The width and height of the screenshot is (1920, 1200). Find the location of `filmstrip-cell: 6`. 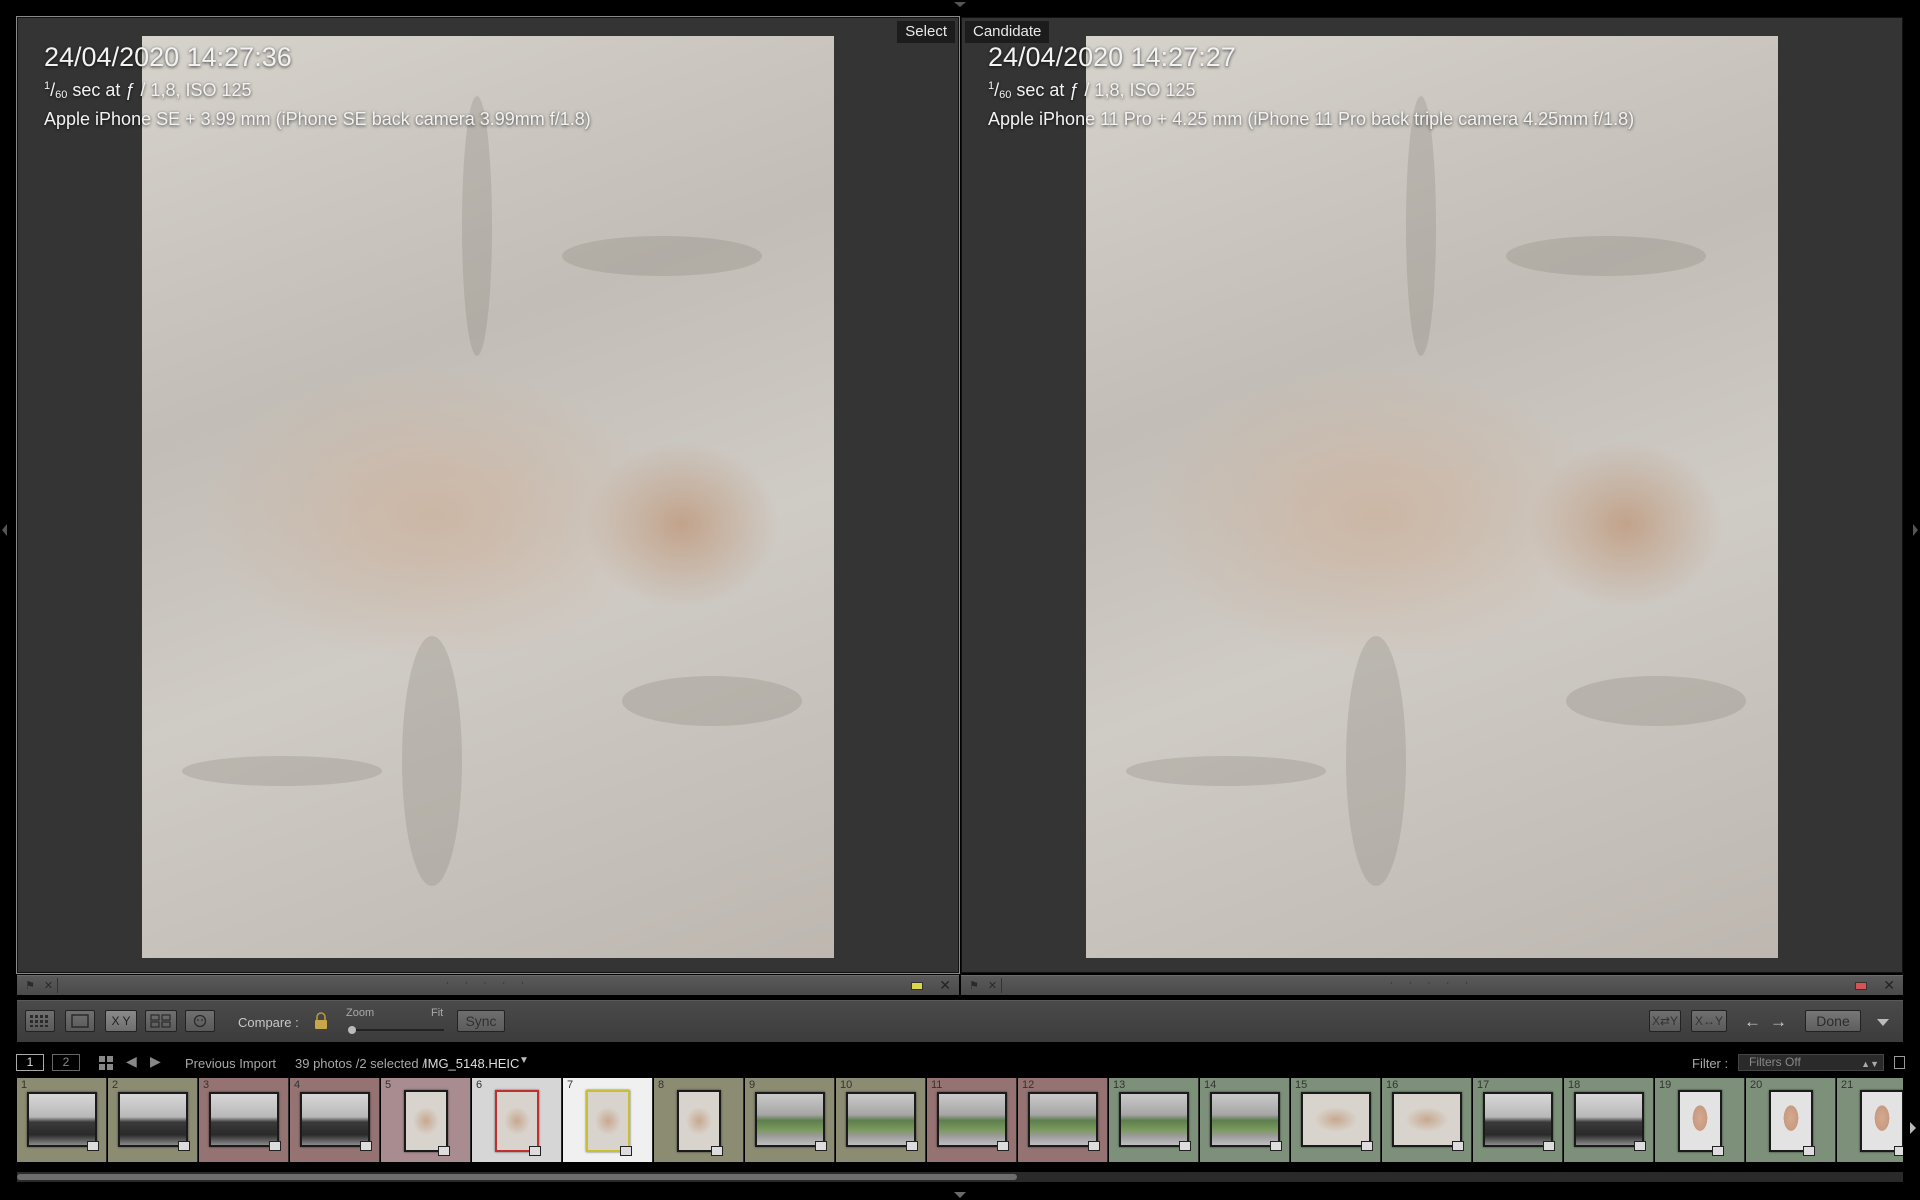

filmstrip-cell: 6 is located at coordinates (517, 1120).